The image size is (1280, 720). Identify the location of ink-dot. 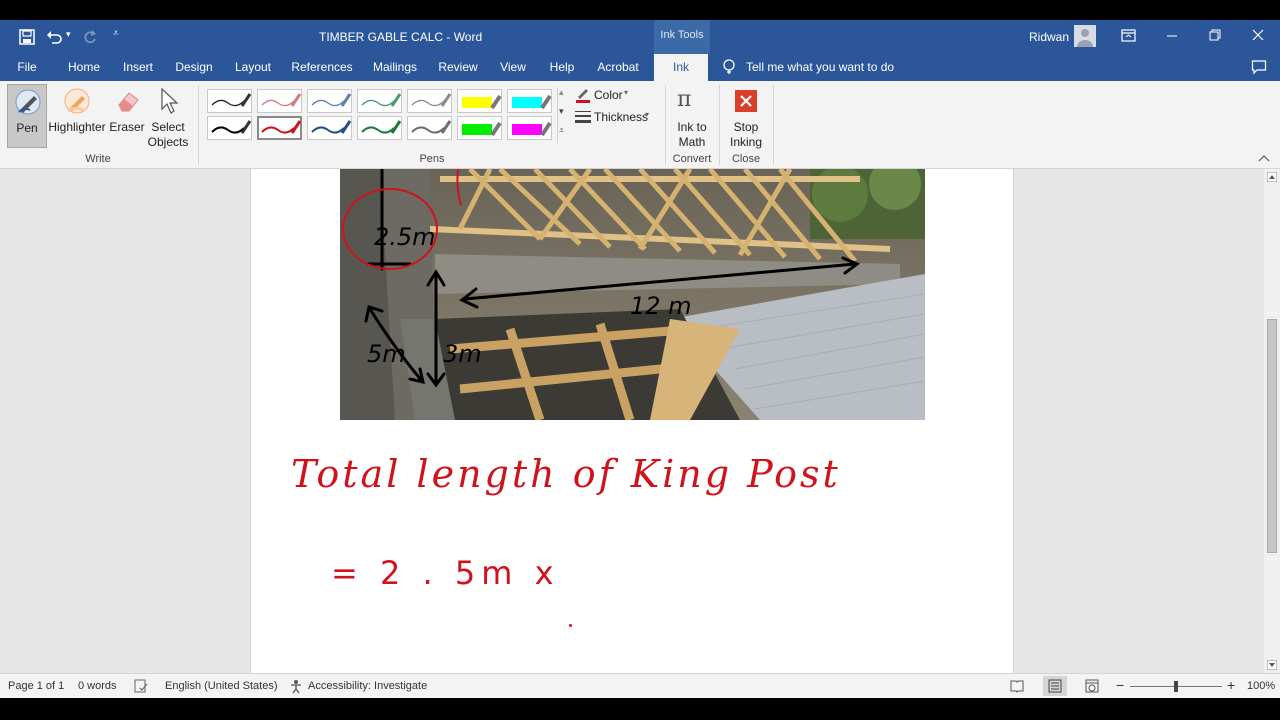
(570, 625).